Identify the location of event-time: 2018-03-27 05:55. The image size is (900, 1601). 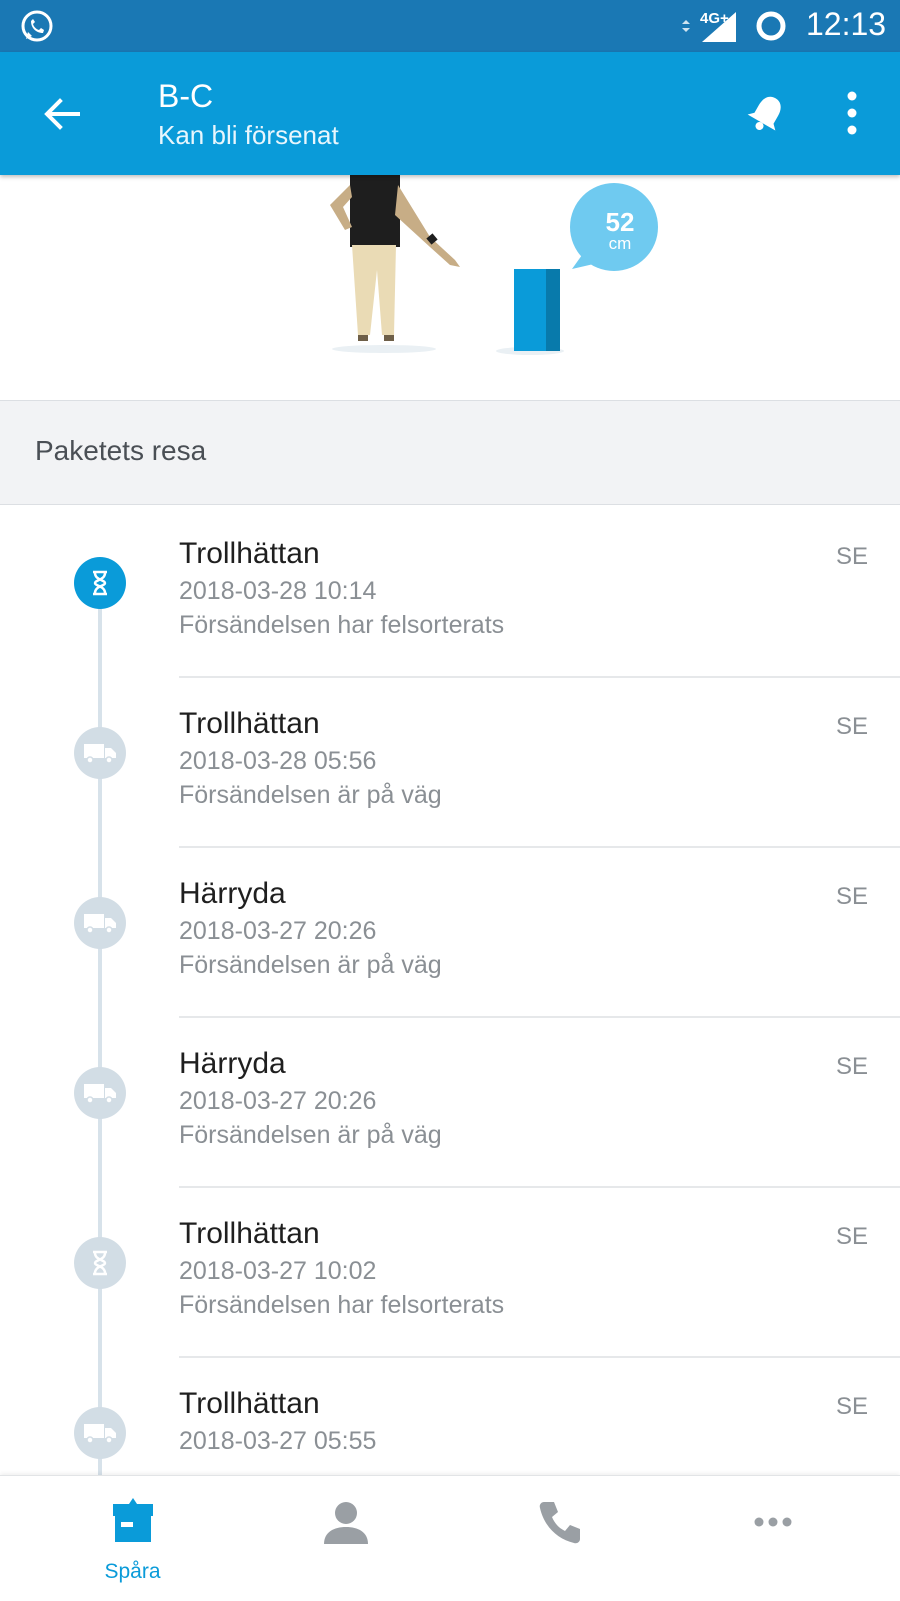
(278, 1441).